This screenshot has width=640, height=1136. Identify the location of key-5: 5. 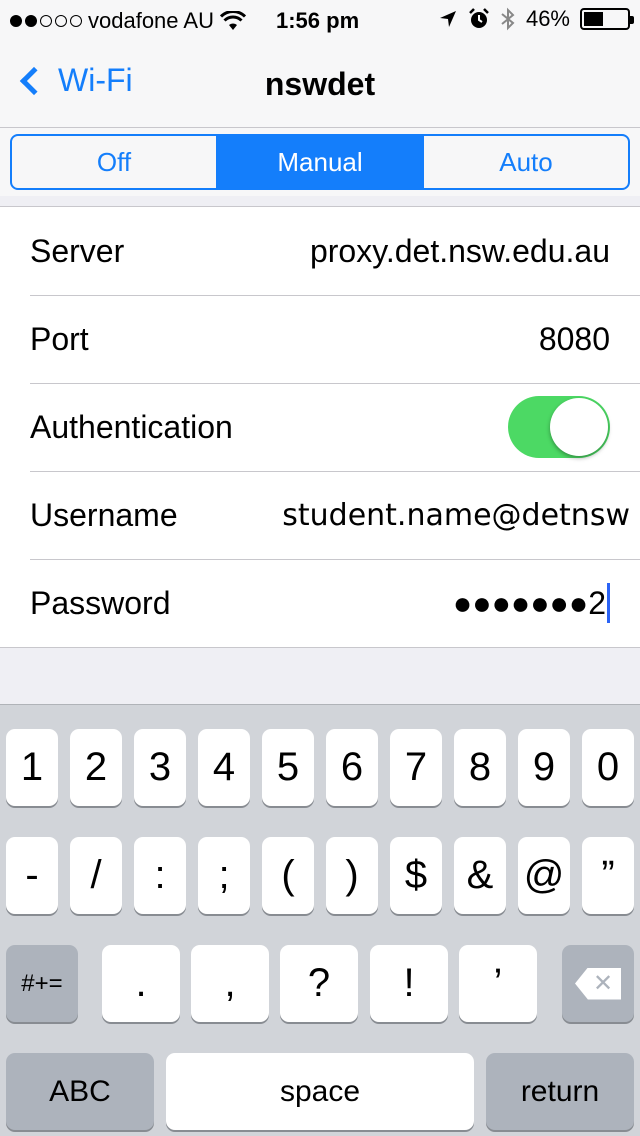
(288, 767).